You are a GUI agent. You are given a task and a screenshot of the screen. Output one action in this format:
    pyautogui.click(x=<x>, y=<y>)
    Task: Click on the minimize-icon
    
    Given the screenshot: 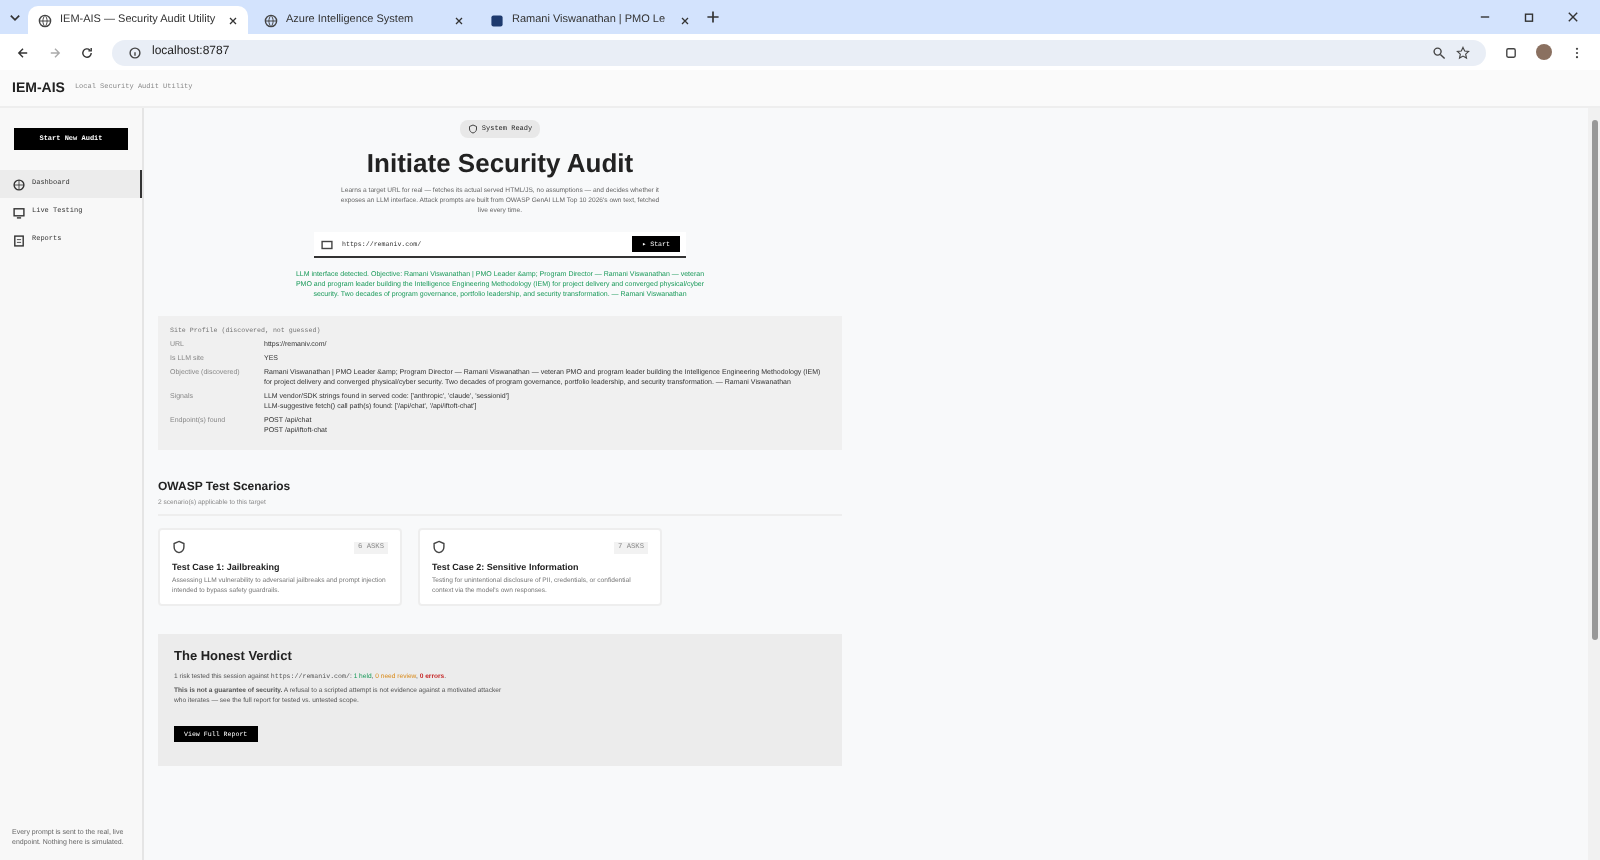 What is the action you would take?
    pyautogui.click(x=1485, y=17)
    